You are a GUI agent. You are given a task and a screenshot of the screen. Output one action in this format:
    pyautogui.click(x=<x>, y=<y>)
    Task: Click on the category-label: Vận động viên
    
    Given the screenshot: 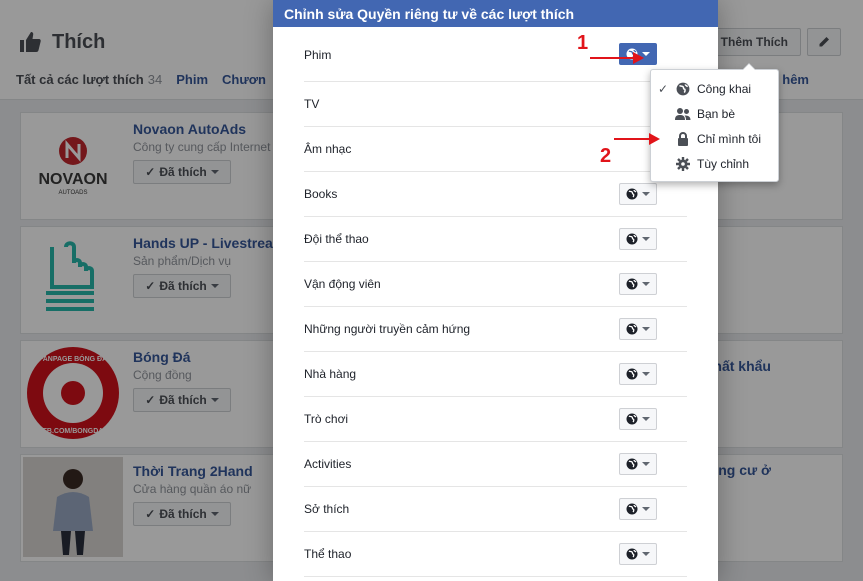 What is the action you would take?
    pyautogui.click(x=342, y=284)
    